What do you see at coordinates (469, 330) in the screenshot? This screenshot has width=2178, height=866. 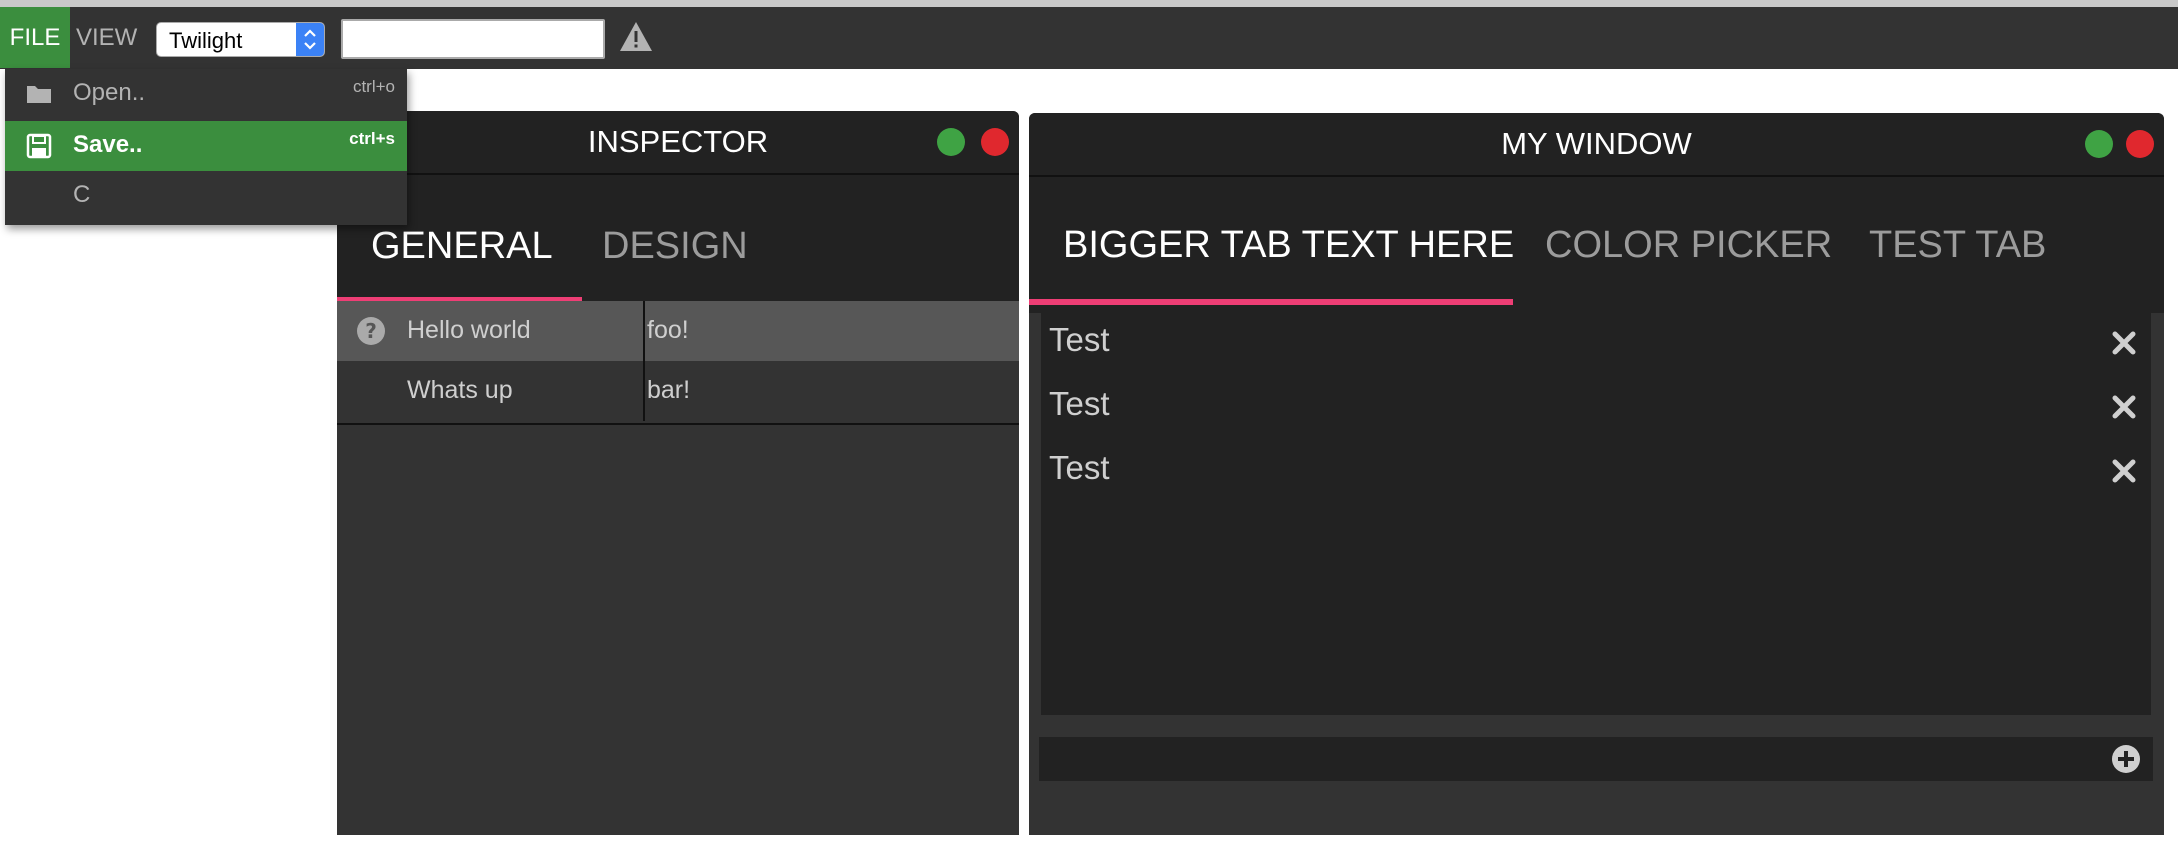 I see `property-key: Hello world` at bounding box center [469, 330].